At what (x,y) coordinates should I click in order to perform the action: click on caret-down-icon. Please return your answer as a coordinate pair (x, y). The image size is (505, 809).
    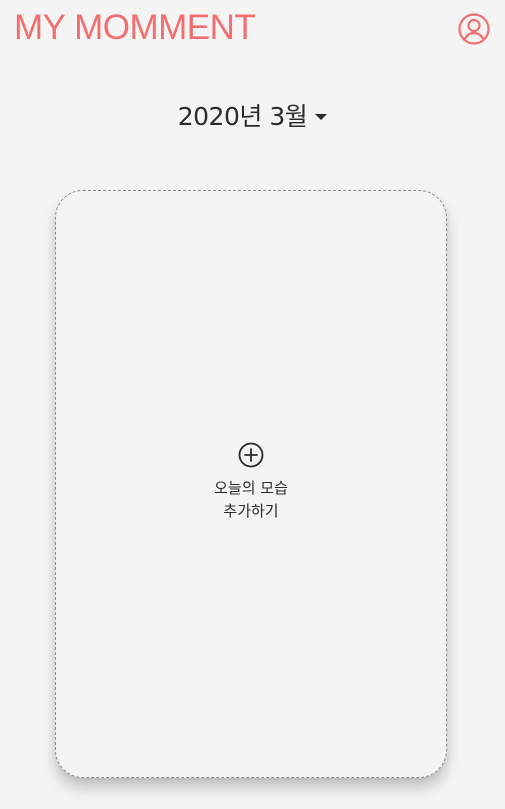
    Looking at the image, I should click on (321, 117).